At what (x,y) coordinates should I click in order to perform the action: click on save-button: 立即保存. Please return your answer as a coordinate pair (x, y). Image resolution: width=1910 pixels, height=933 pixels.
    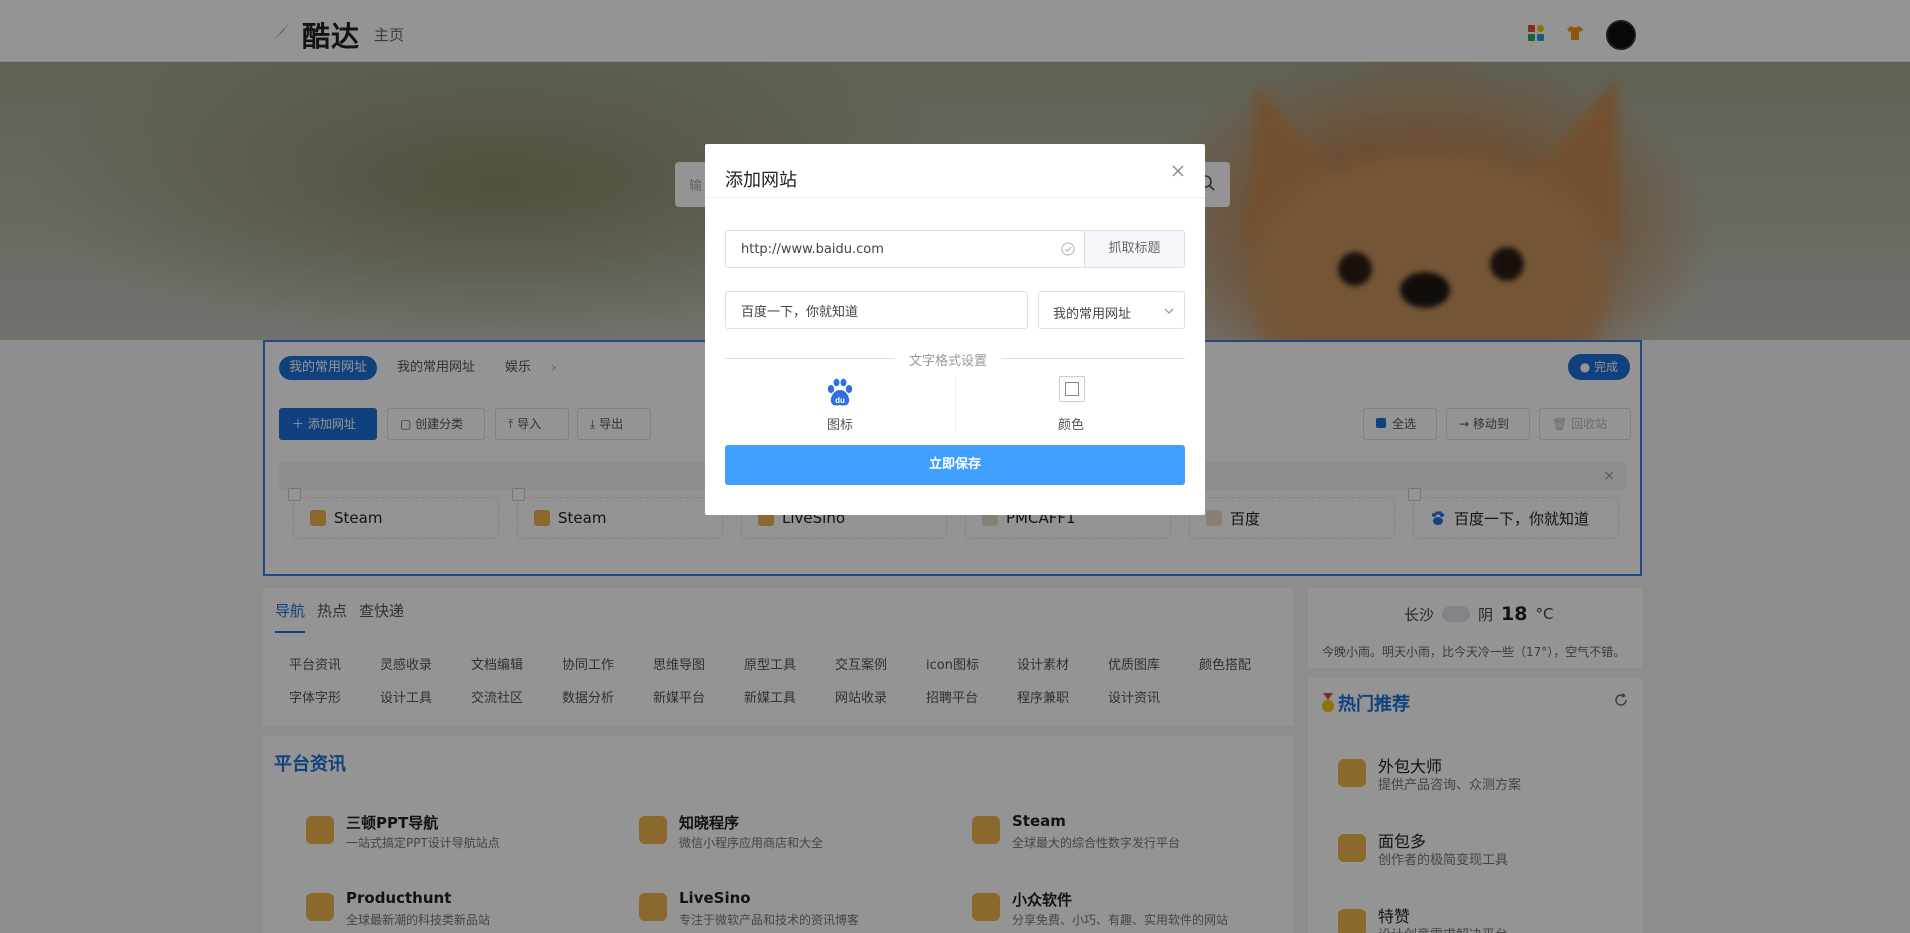
    Looking at the image, I should click on (955, 465).